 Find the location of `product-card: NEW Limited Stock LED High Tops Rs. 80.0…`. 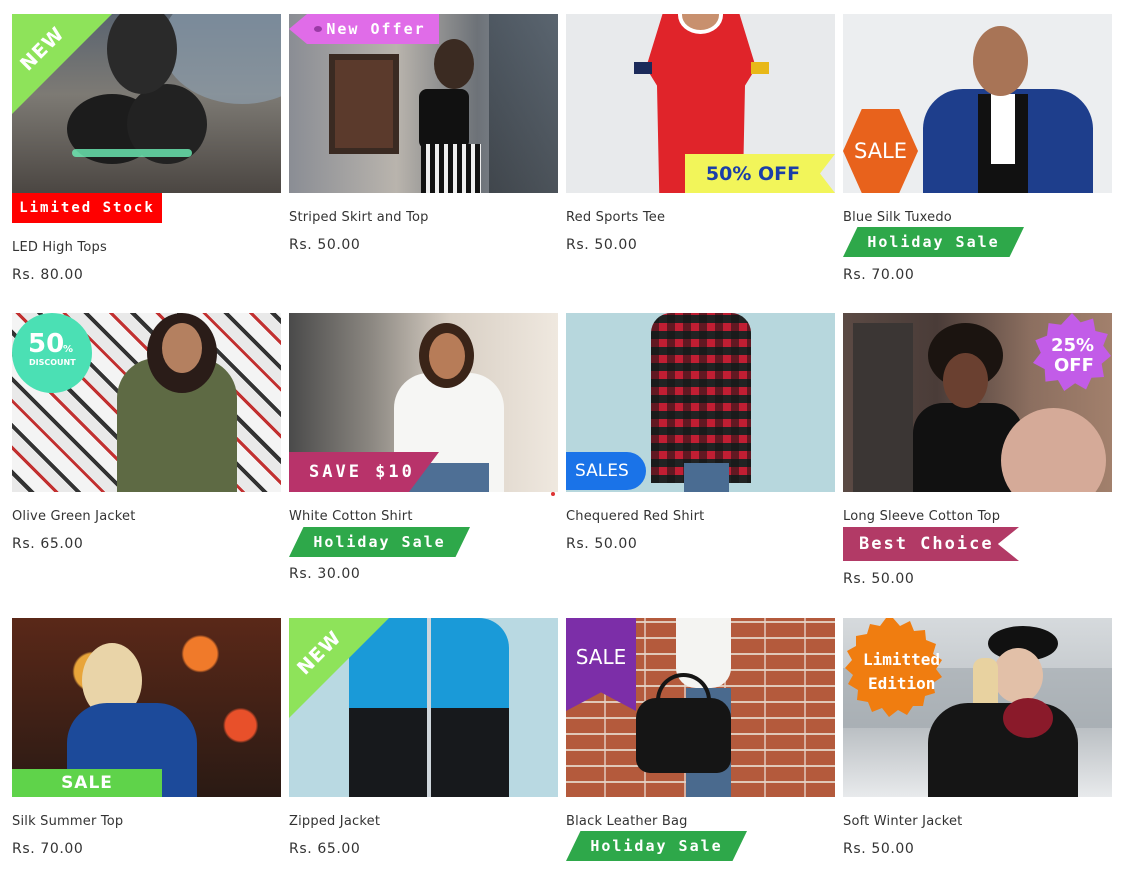

product-card: NEW Limited Stock LED High Tops Rs. 80.0… is located at coordinates (146, 148).